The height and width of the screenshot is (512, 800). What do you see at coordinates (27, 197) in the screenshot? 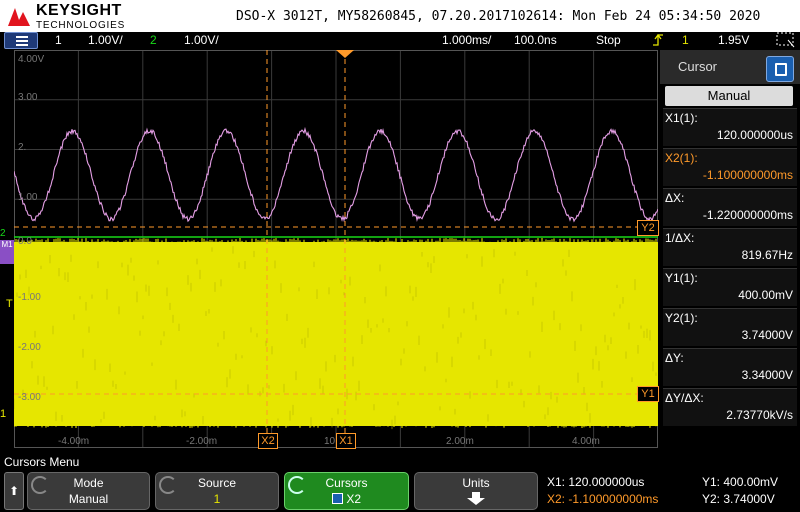
I see `y-axis-label: 1.00` at bounding box center [27, 197].